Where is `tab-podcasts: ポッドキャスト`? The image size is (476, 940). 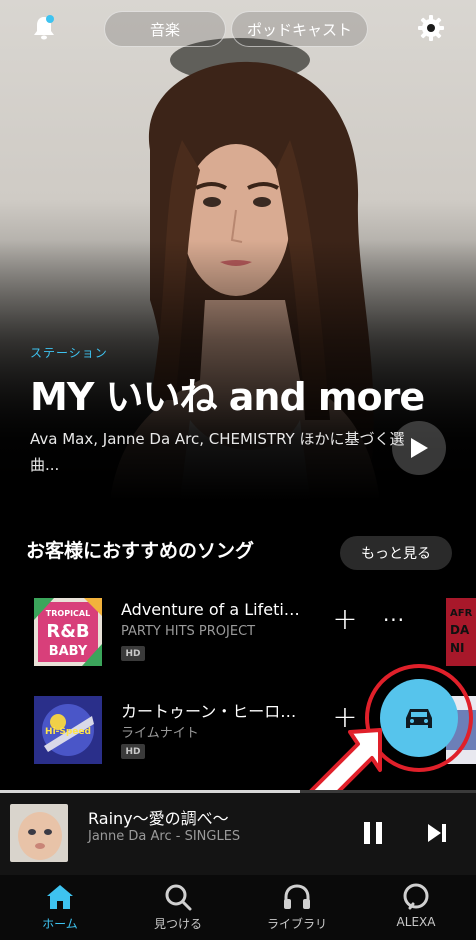
tab-podcasts: ポッドキャスト is located at coordinates (299, 29).